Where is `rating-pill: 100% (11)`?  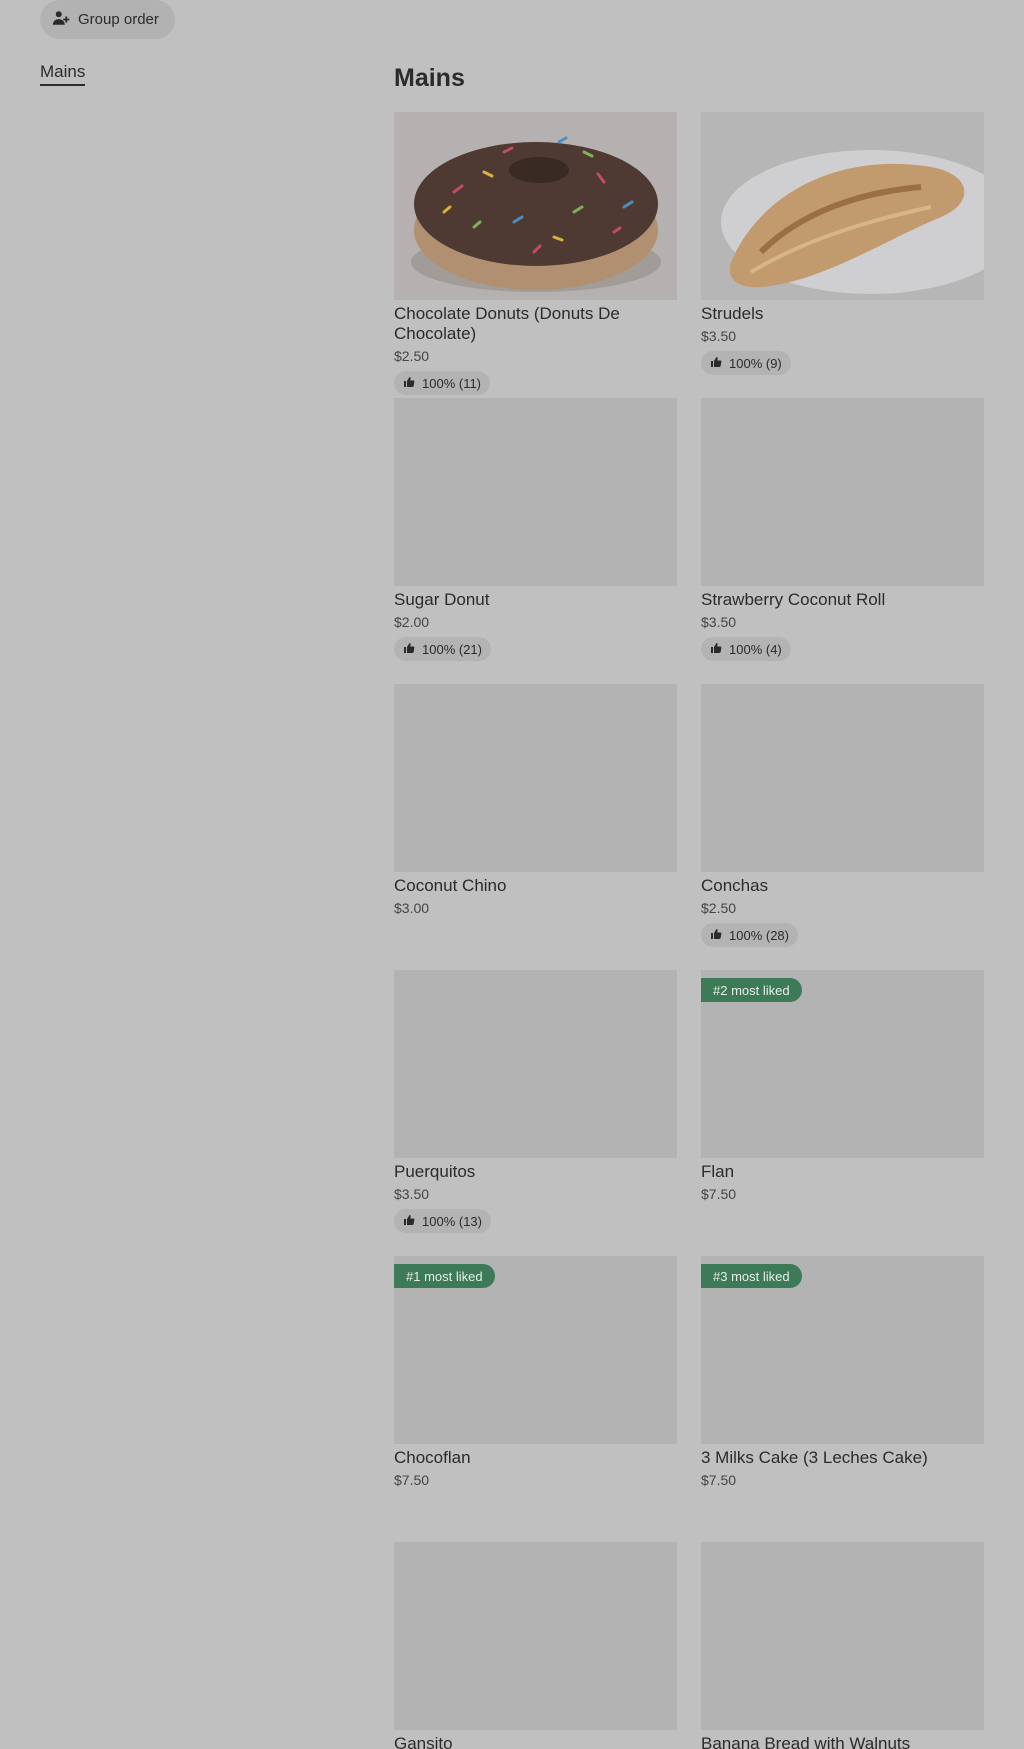
rating-pill: 100% (11) is located at coordinates (442, 383).